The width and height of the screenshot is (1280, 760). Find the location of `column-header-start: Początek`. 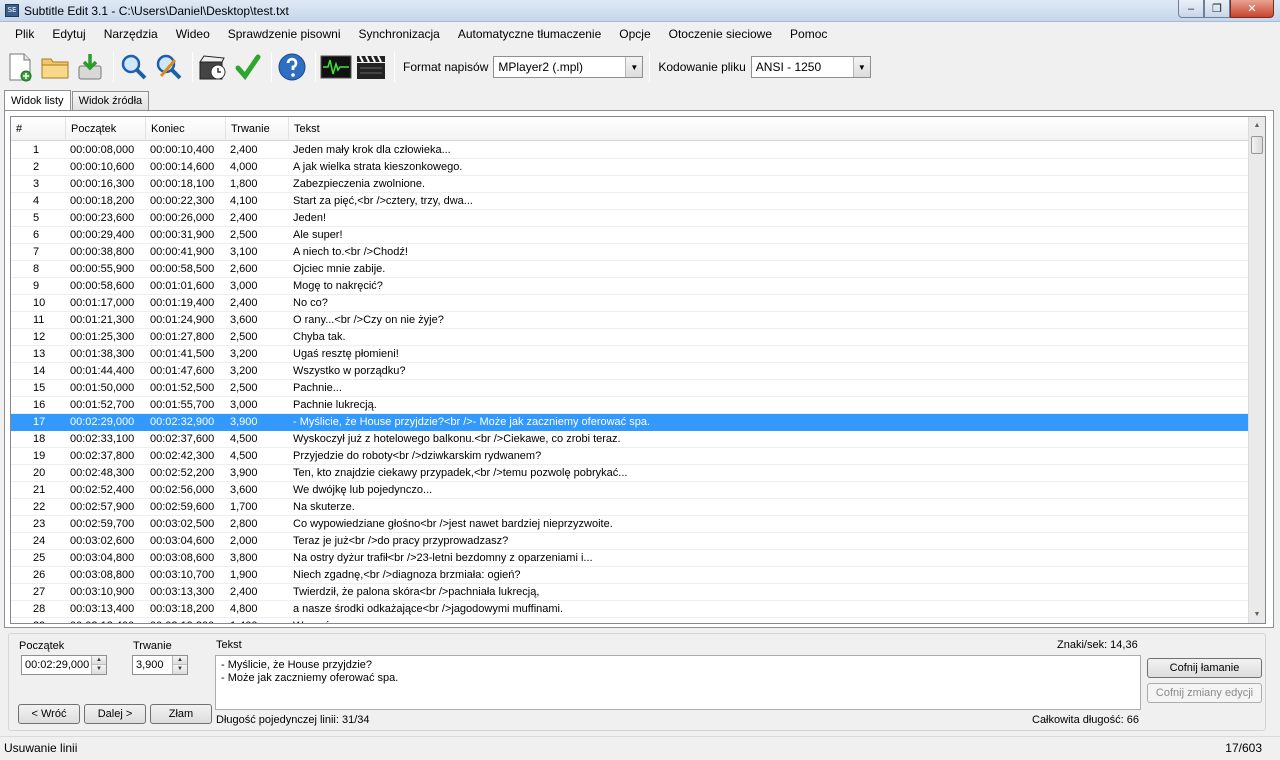

column-header-start: Początek is located at coordinates (106, 129).